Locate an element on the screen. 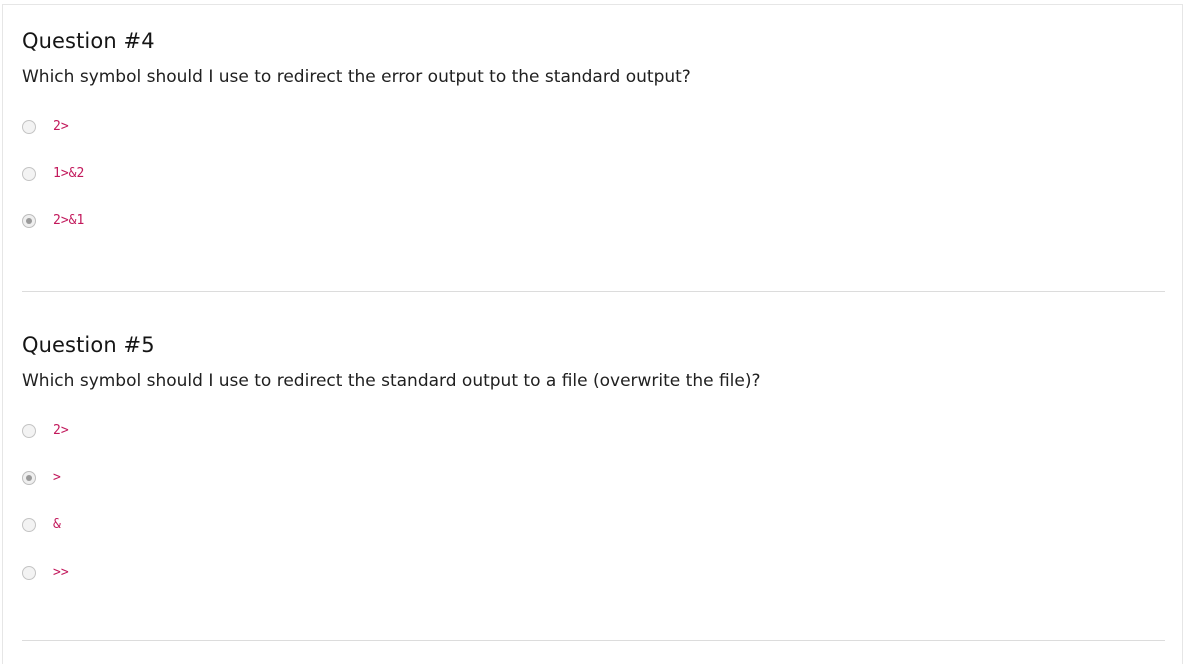 This screenshot has height=664, width=1189. question-title: Question #5 is located at coordinates (88, 345).